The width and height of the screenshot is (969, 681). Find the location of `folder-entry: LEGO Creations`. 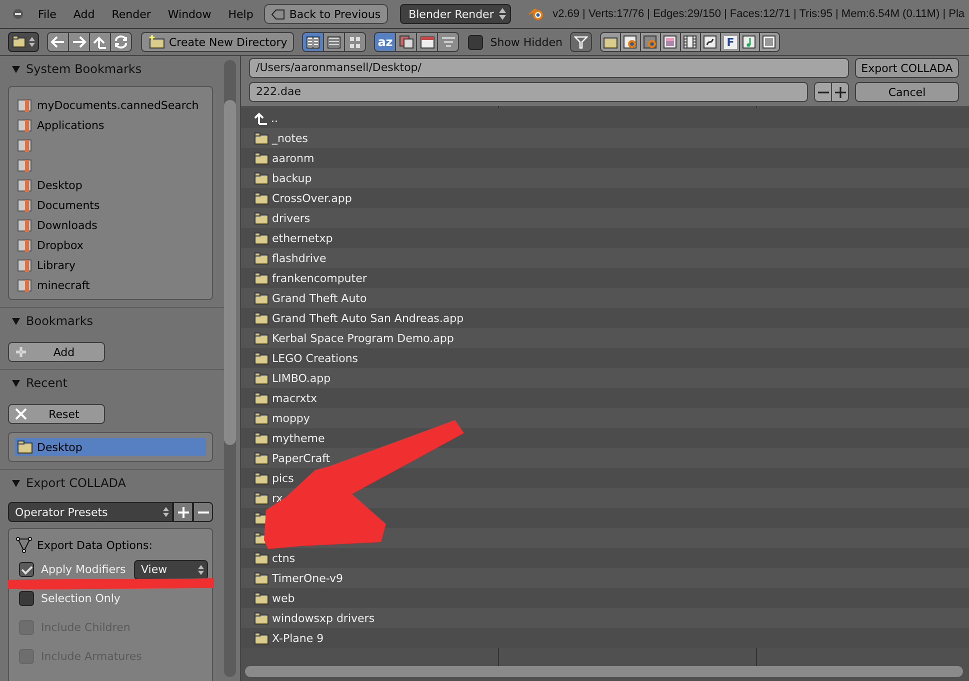

folder-entry: LEGO Creations is located at coordinates (315, 358).